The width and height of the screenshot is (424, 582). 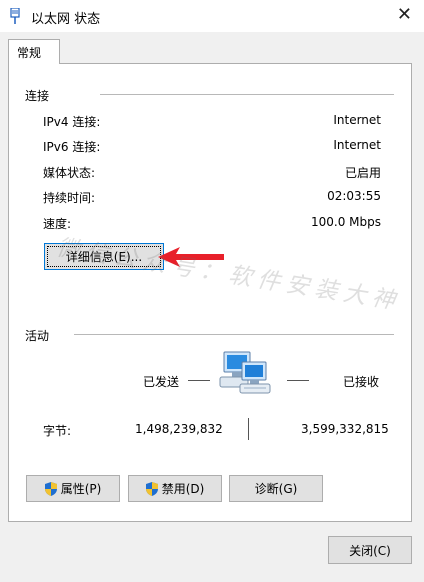 I want to click on tab-general: 常规, so click(x=34, y=51).